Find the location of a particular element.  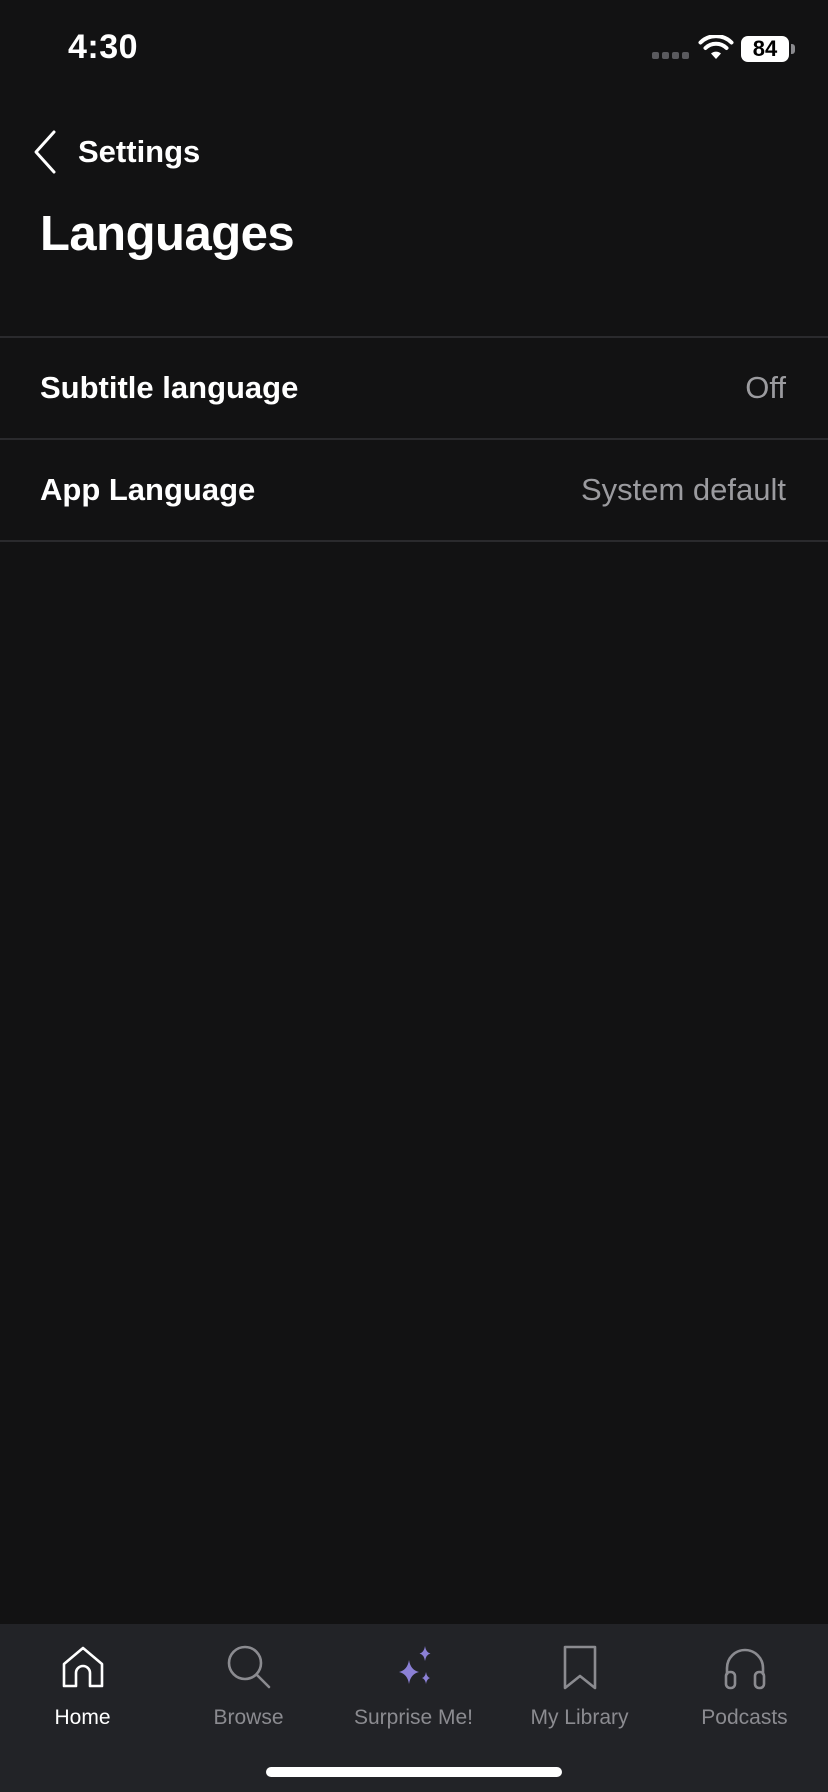

battery-cap is located at coordinates (793, 49).